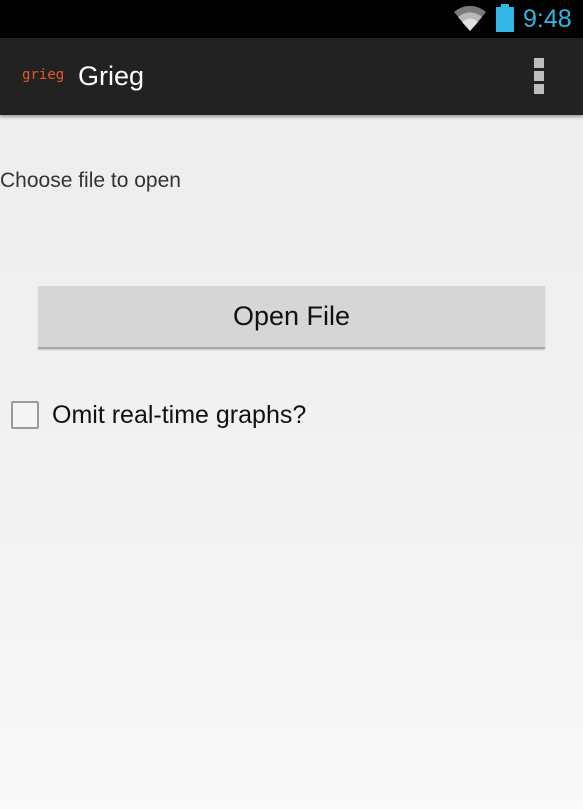 Image resolution: width=583 pixels, height=809 pixels. What do you see at coordinates (547, 19) in the screenshot?
I see `status-clock: 9:48` at bounding box center [547, 19].